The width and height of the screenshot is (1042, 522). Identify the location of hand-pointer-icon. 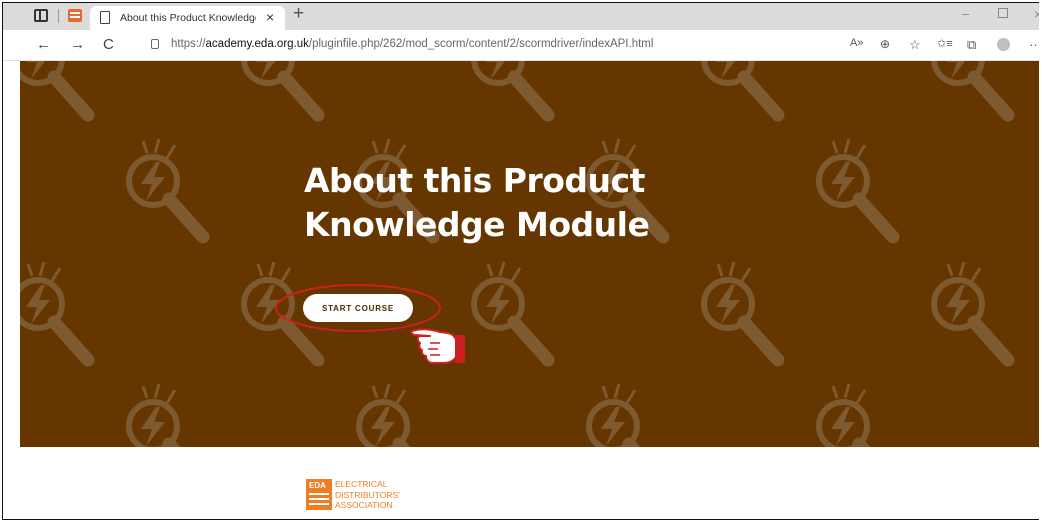
(437, 346).